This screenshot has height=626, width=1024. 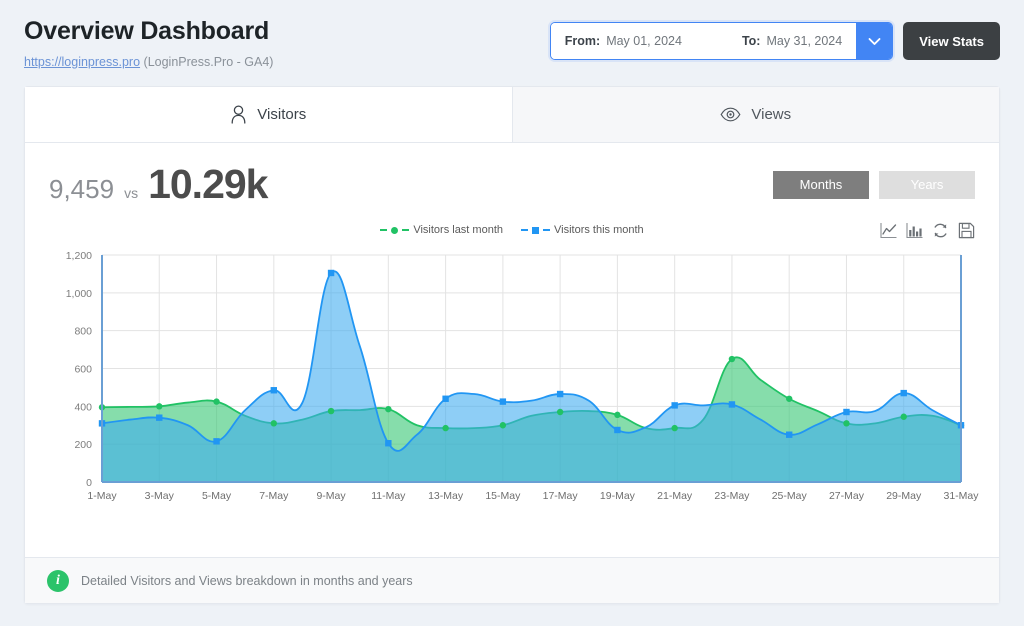 I want to click on date-range-picker: From: May 01, 2024 To: May 31, 2024, so click(x=721, y=41).